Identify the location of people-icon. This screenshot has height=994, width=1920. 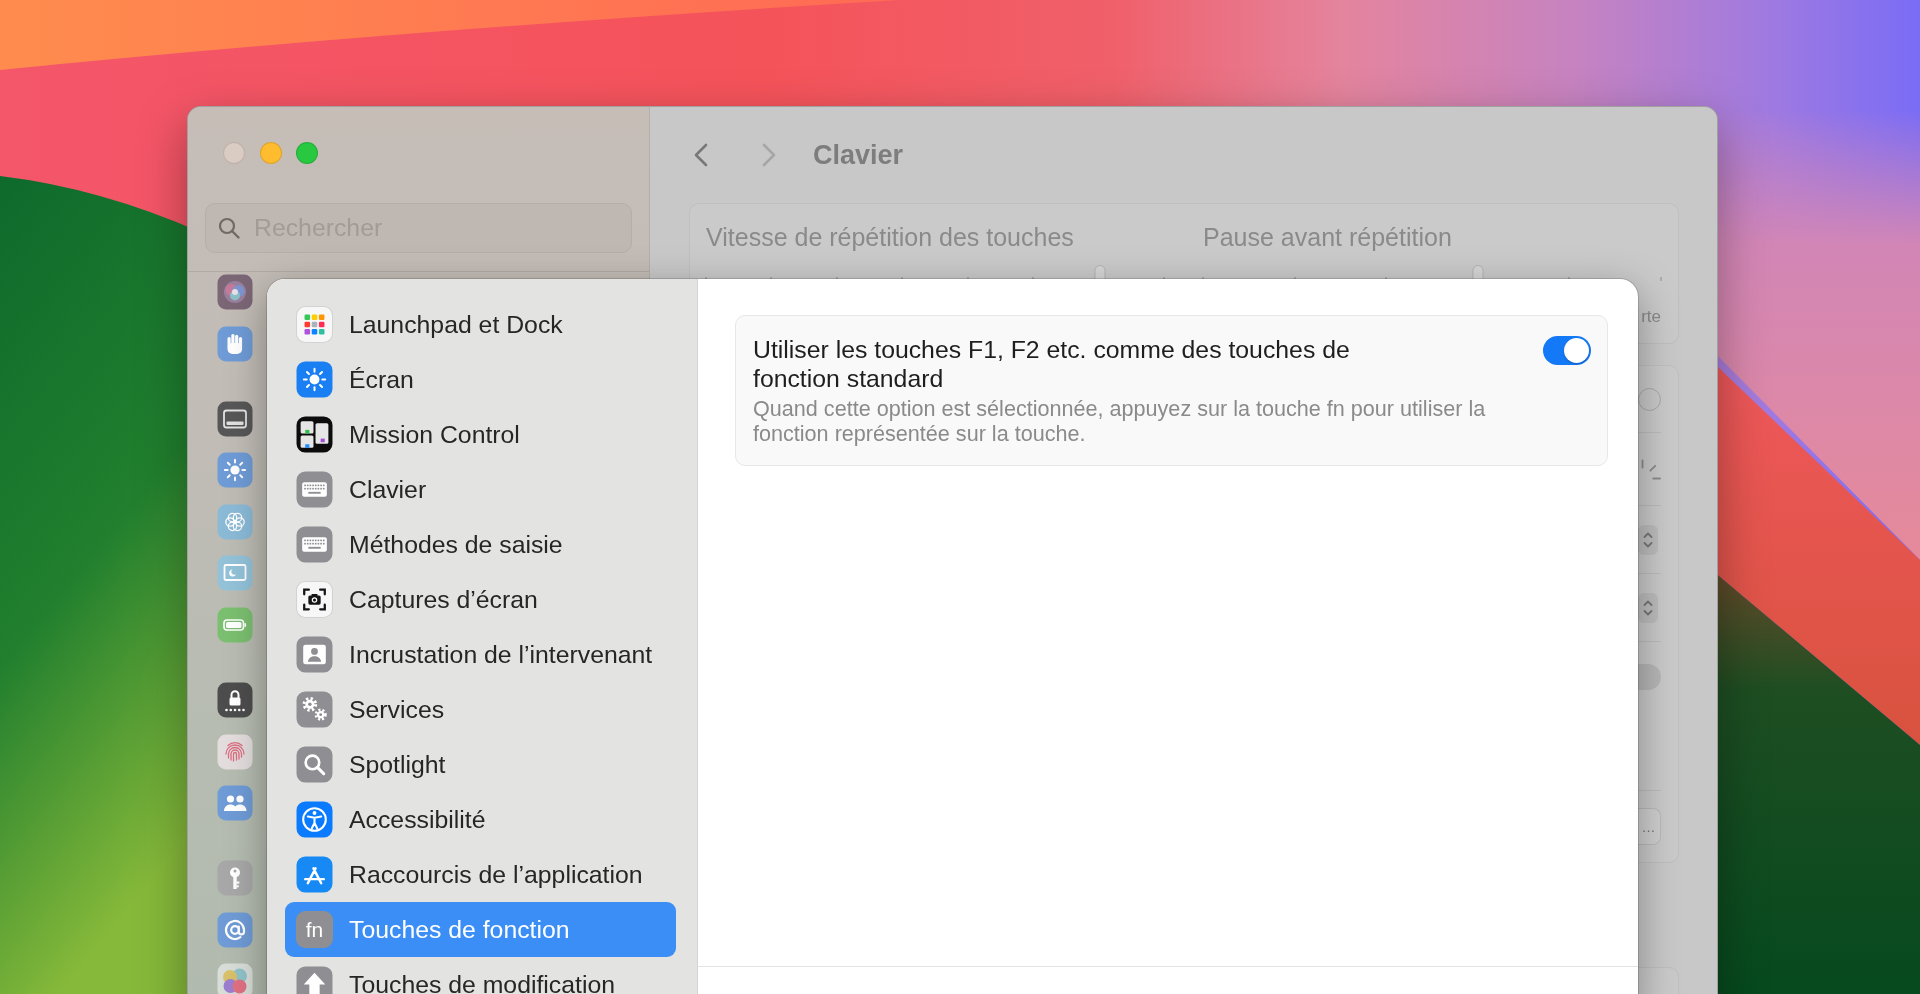
(235, 803).